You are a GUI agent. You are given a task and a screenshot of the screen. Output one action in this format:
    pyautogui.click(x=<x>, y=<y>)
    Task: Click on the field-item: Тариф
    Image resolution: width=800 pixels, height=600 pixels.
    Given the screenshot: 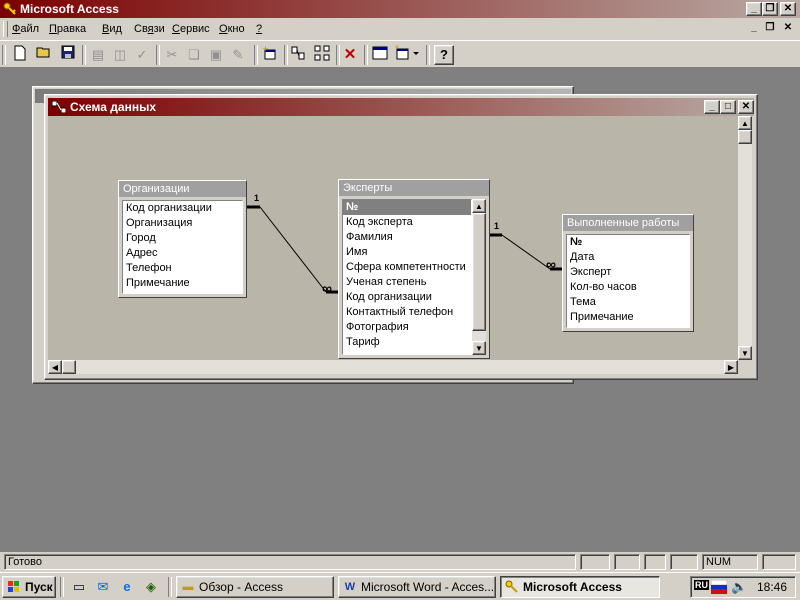 What is the action you would take?
    pyautogui.click(x=407, y=342)
    